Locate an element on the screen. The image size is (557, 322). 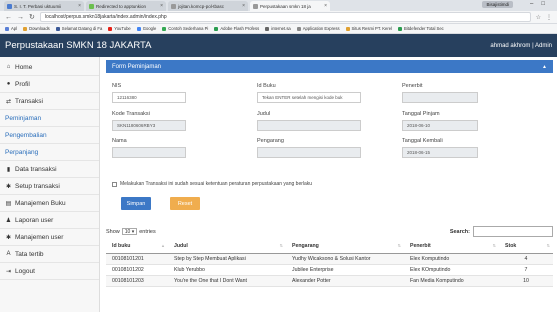
tanggal-kembali-field: 2018-06-15 is located at coordinates (440, 152).